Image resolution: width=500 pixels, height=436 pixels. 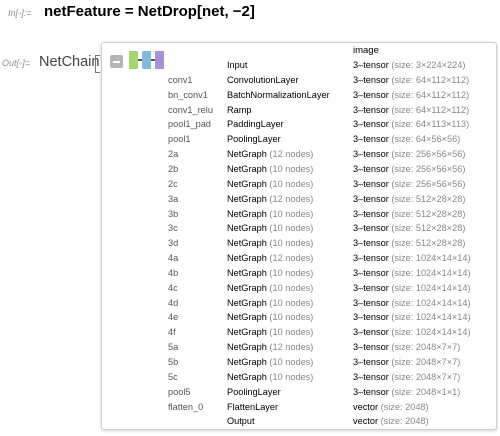 I want to click on layer-type: FlattenLayer, so click(x=252, y=407).